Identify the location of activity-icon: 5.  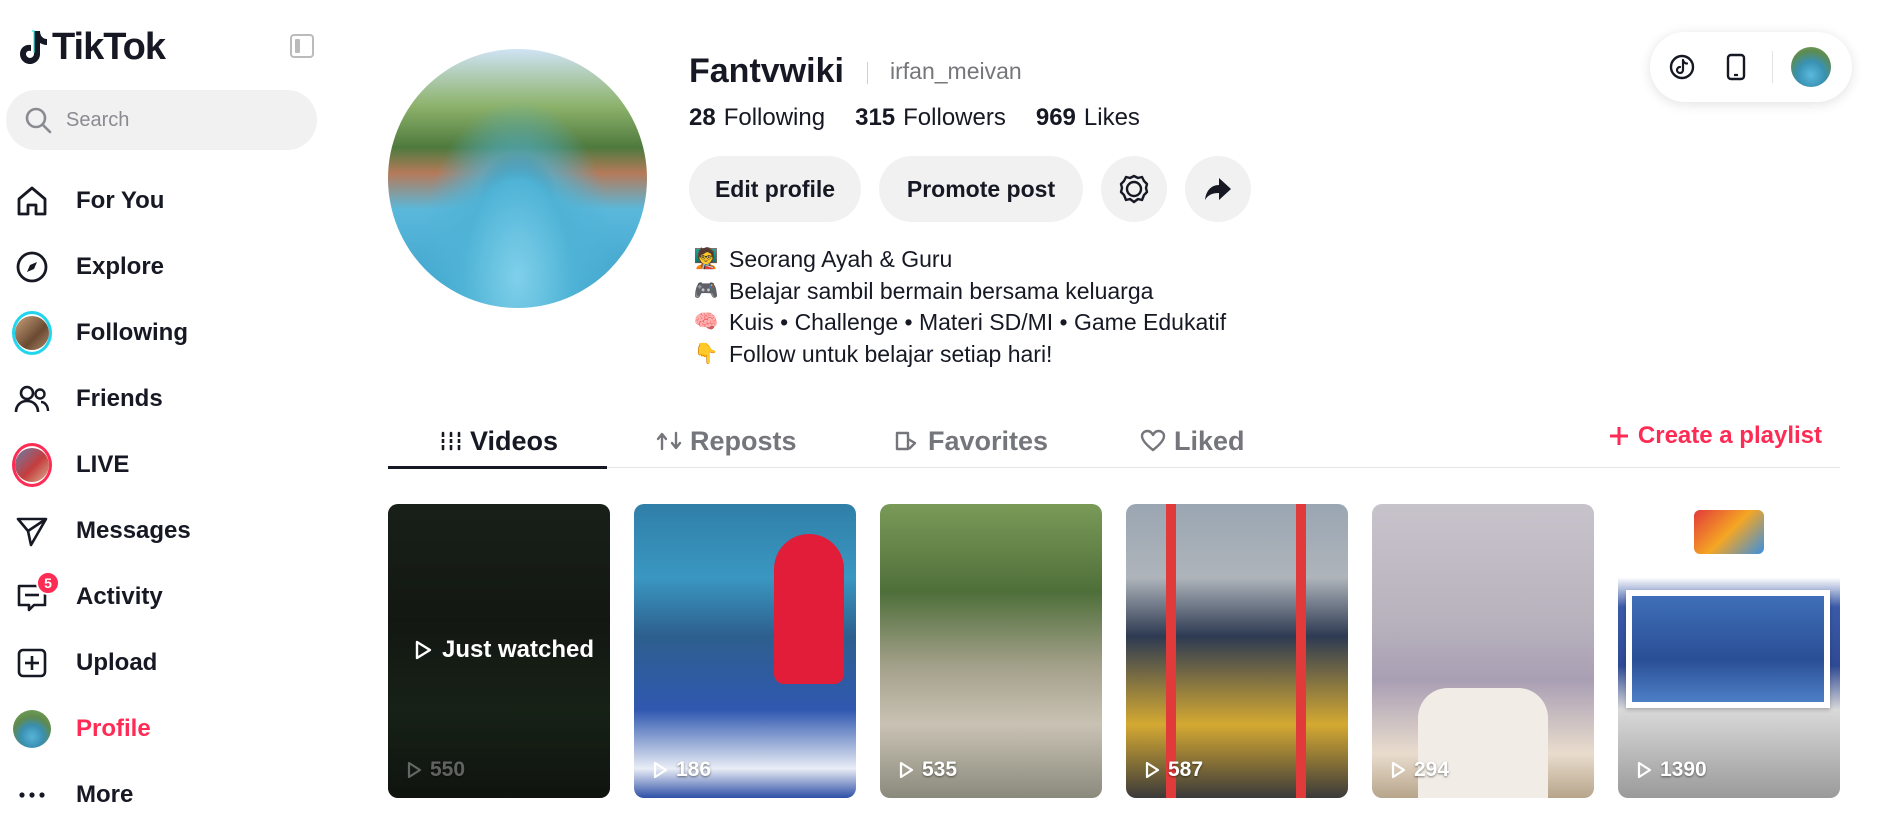
(36, 594).